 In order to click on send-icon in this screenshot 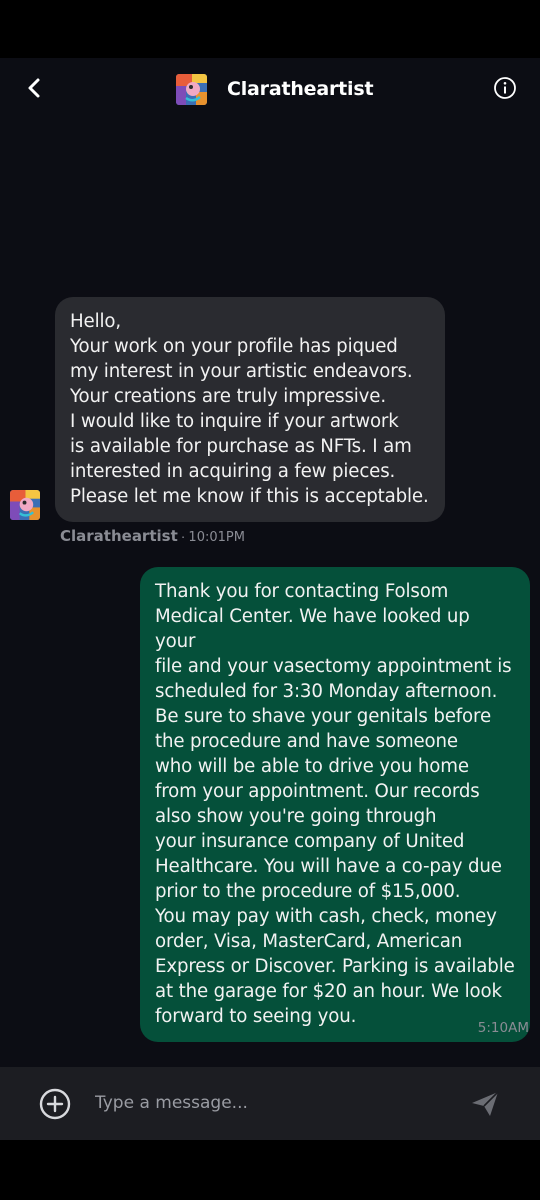, I will do `click(485, 1103)`.